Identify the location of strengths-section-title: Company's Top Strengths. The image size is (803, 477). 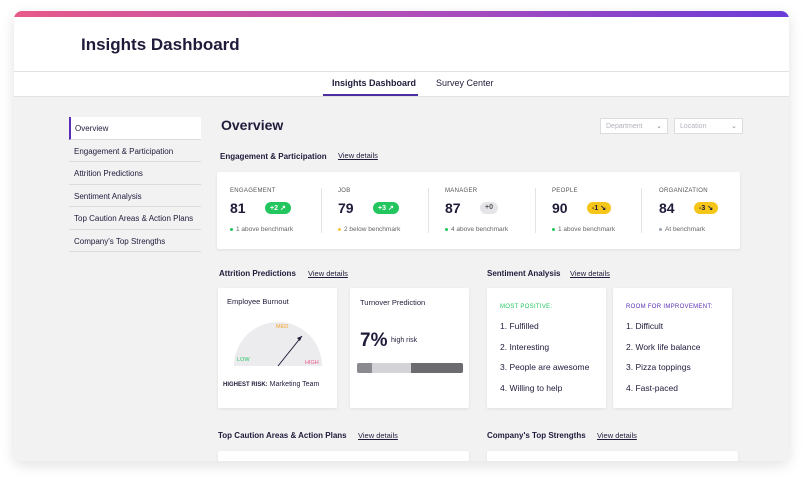
(536, 435).